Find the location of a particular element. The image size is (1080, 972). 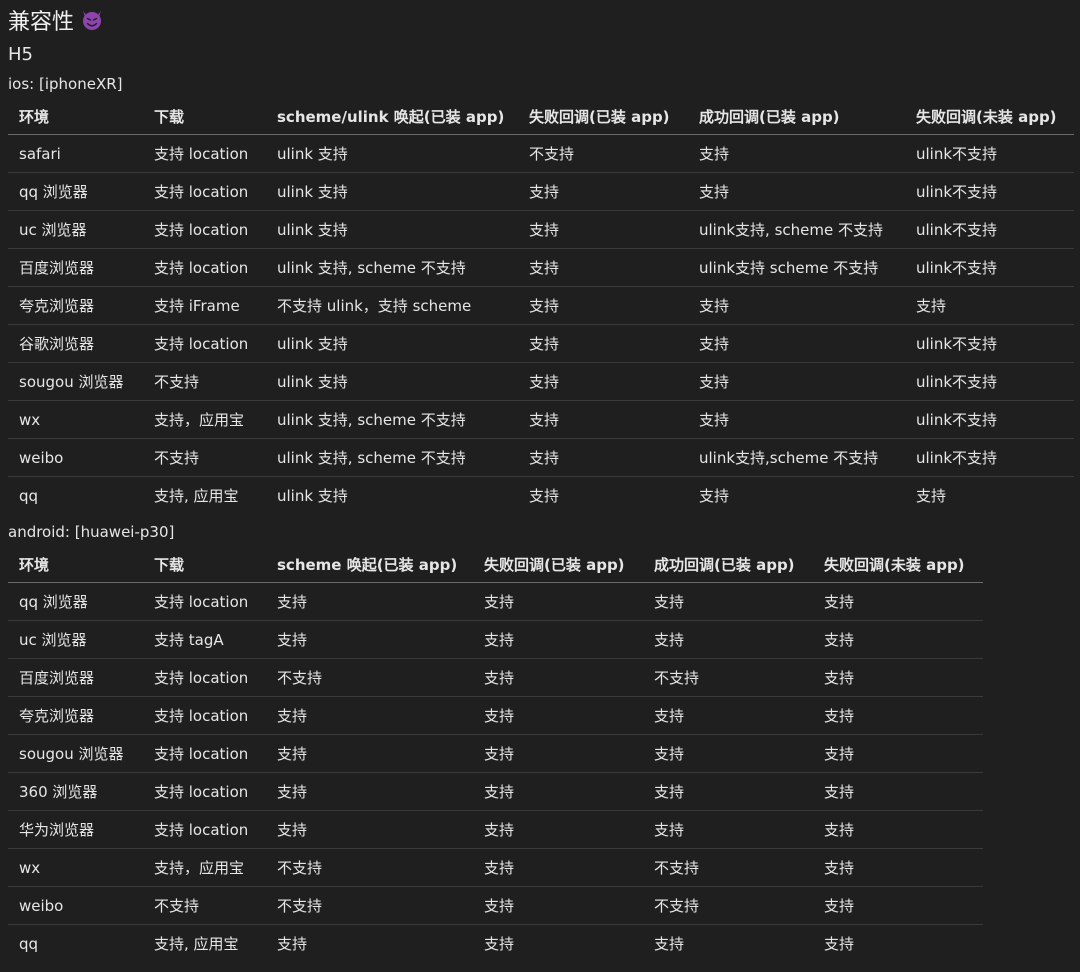

table-cell: 百度浏览器 is located at coordinates (75, 677).